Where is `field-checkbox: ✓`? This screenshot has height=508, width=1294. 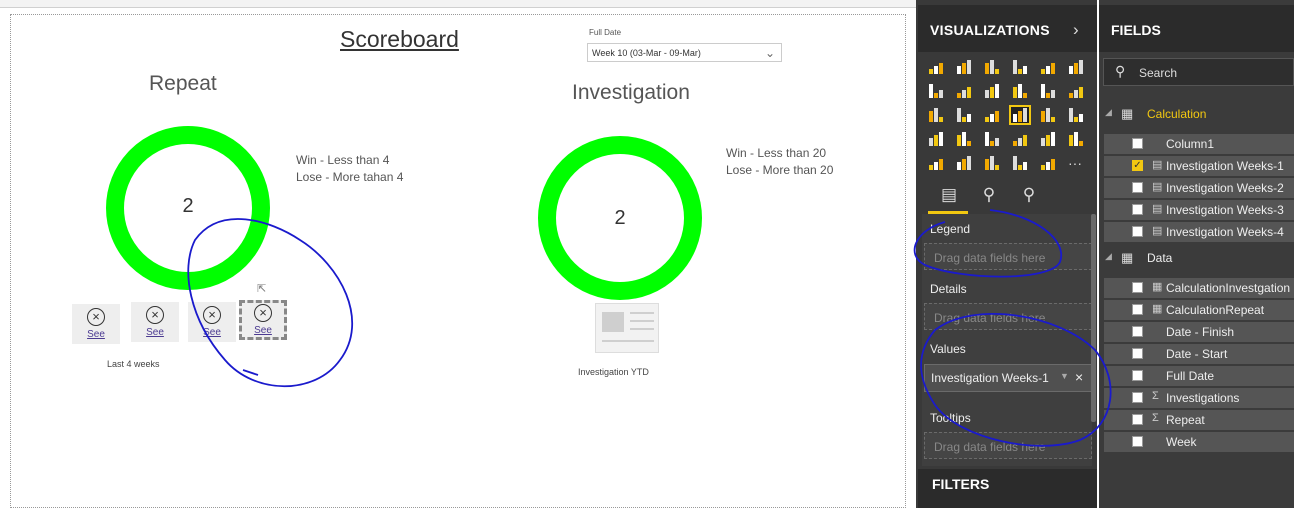 field-checkbox: ✓ is located at coordinates (1137, 165).